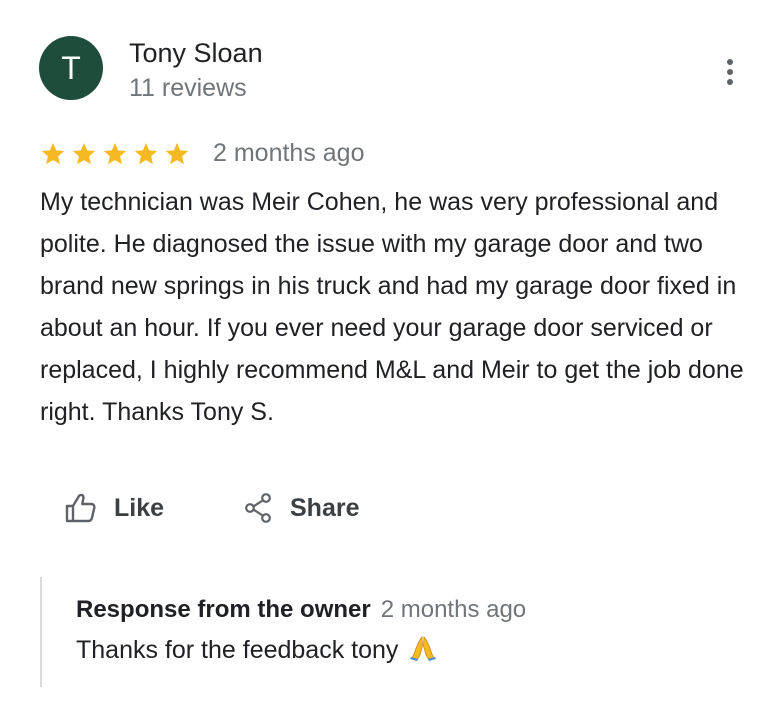  I want to click on more-options-button, so click(730, 72).